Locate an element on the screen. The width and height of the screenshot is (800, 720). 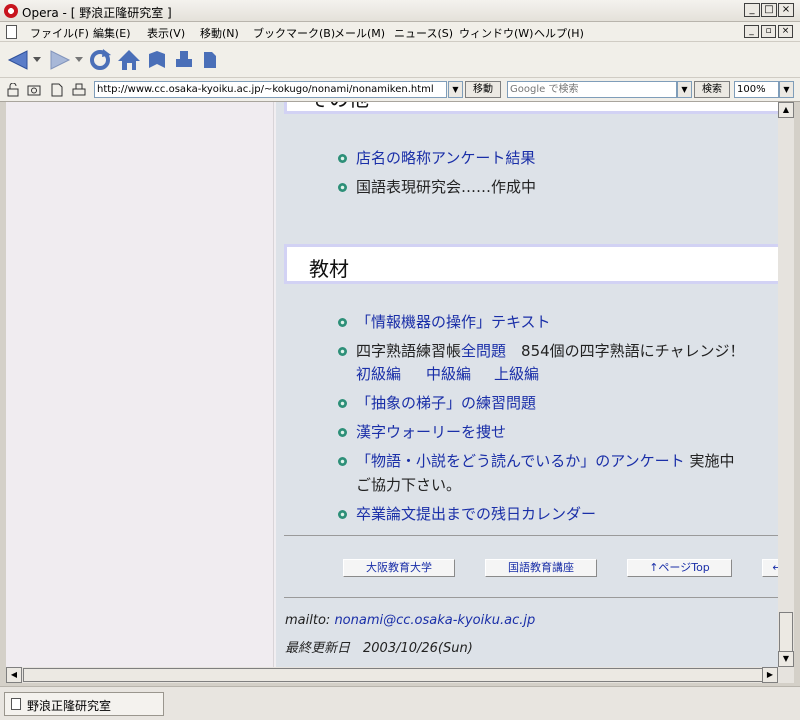
link-story-survey: 「物語・小説をどう読んでいるか」のアンケート is located at coordinates (520, 461).